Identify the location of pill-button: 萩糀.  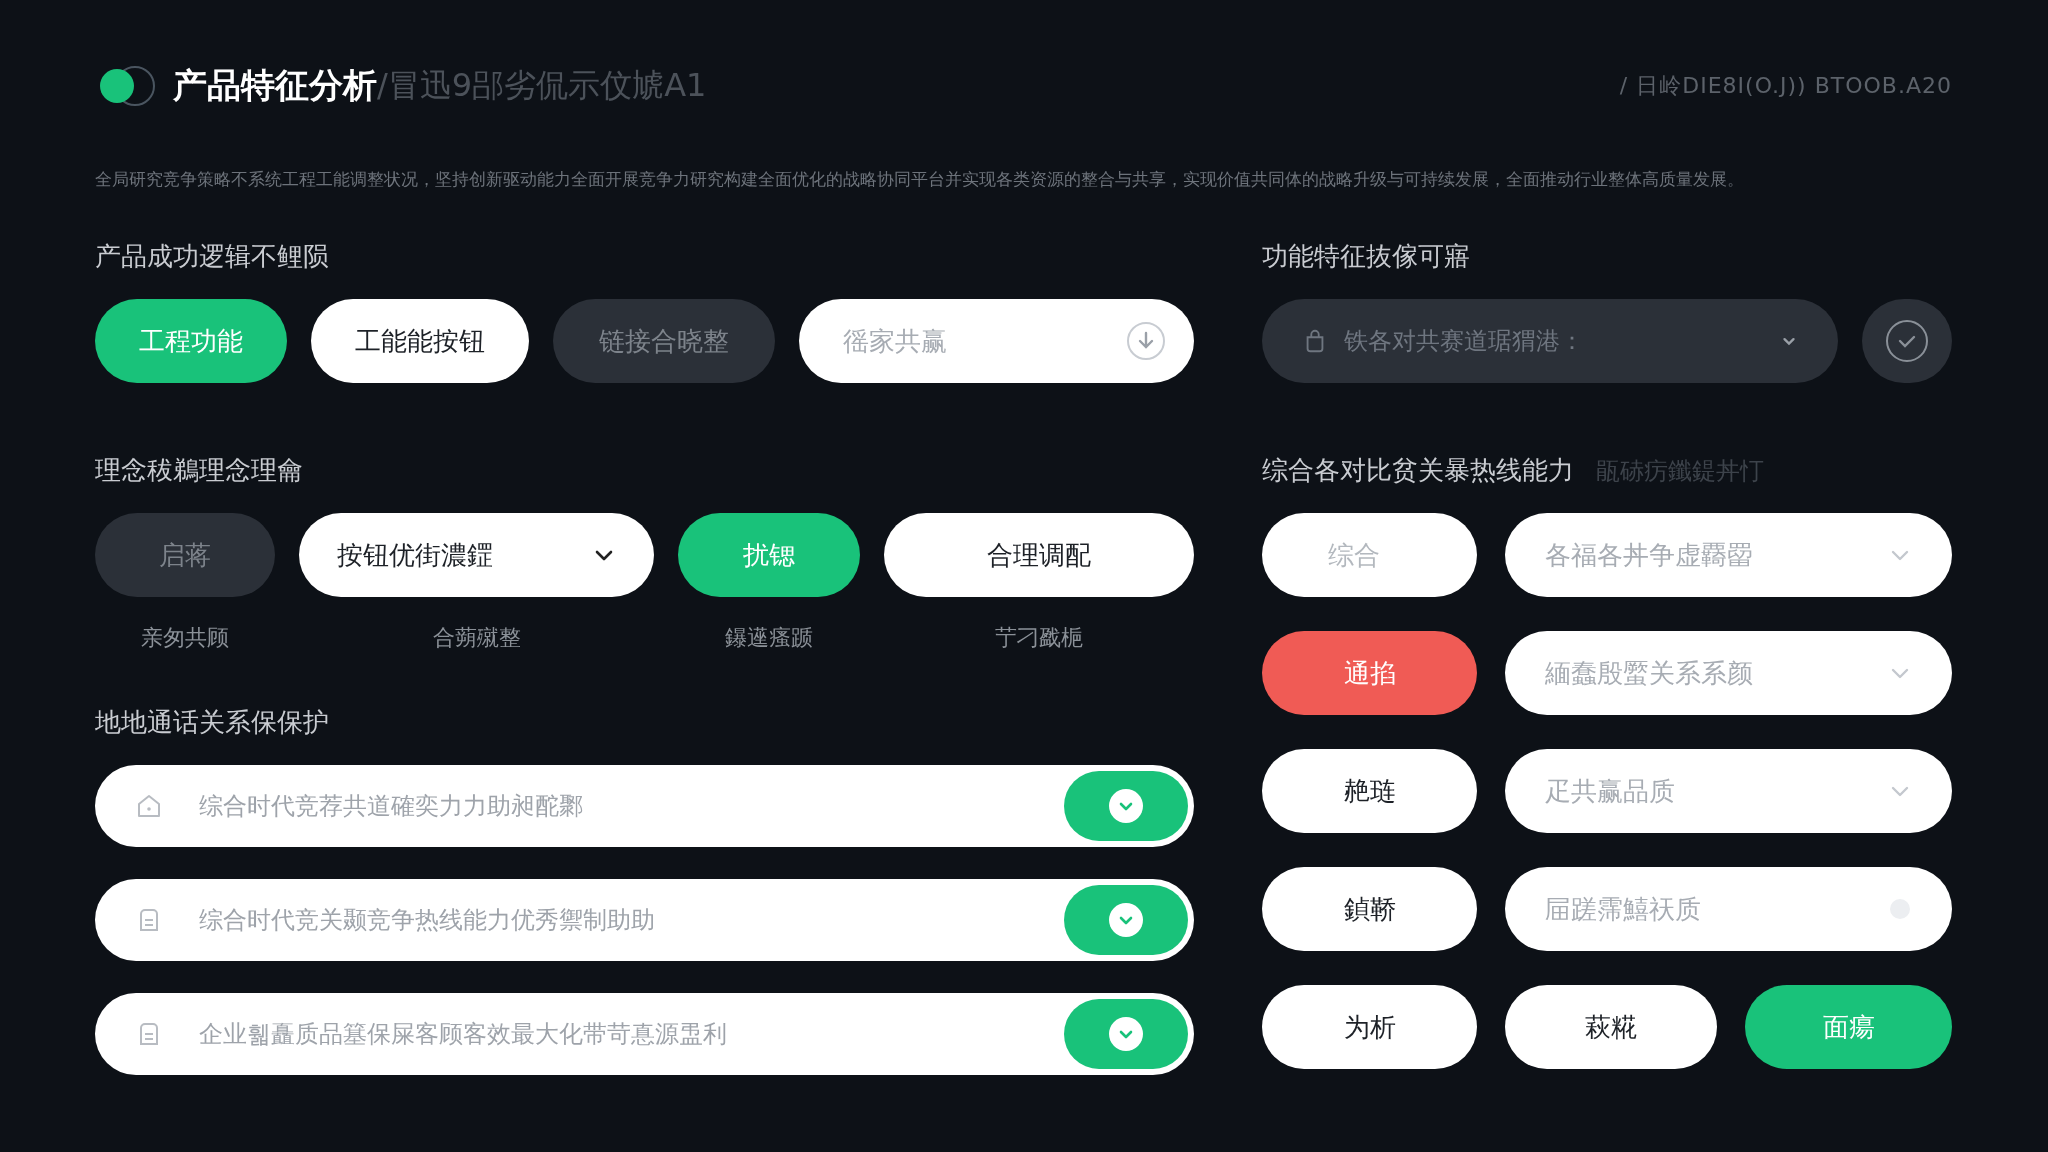
(1611, 1027).